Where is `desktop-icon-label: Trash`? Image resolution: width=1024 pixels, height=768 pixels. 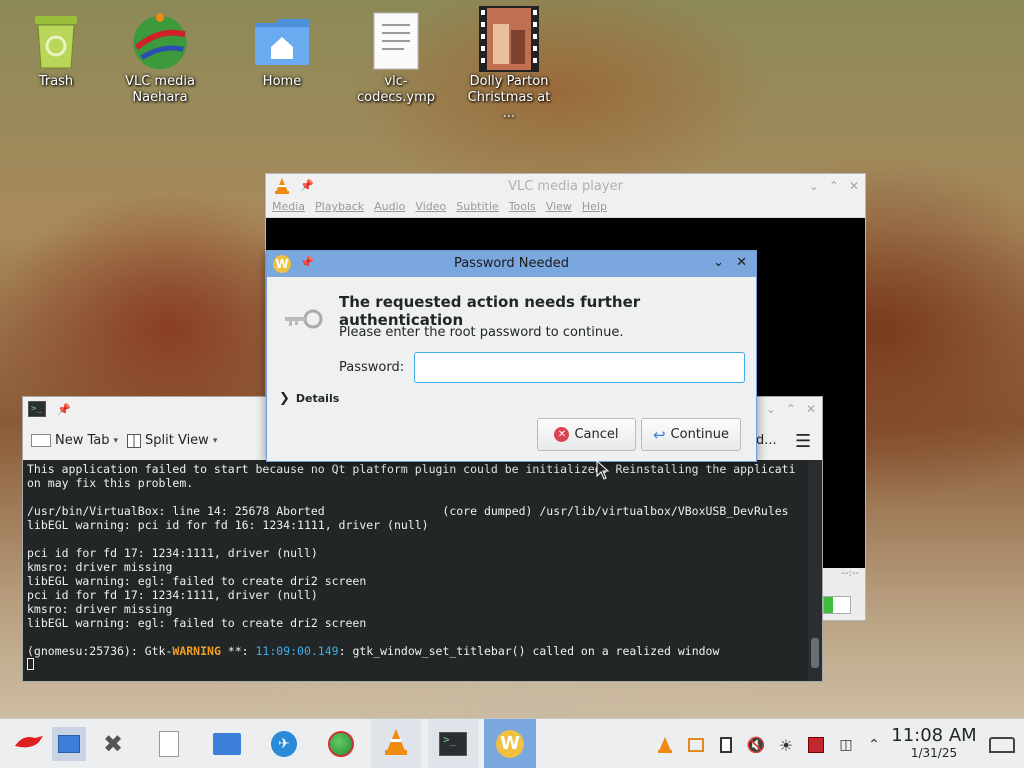
desktop-icon-label: Trash is located at coordinates (56, 81).